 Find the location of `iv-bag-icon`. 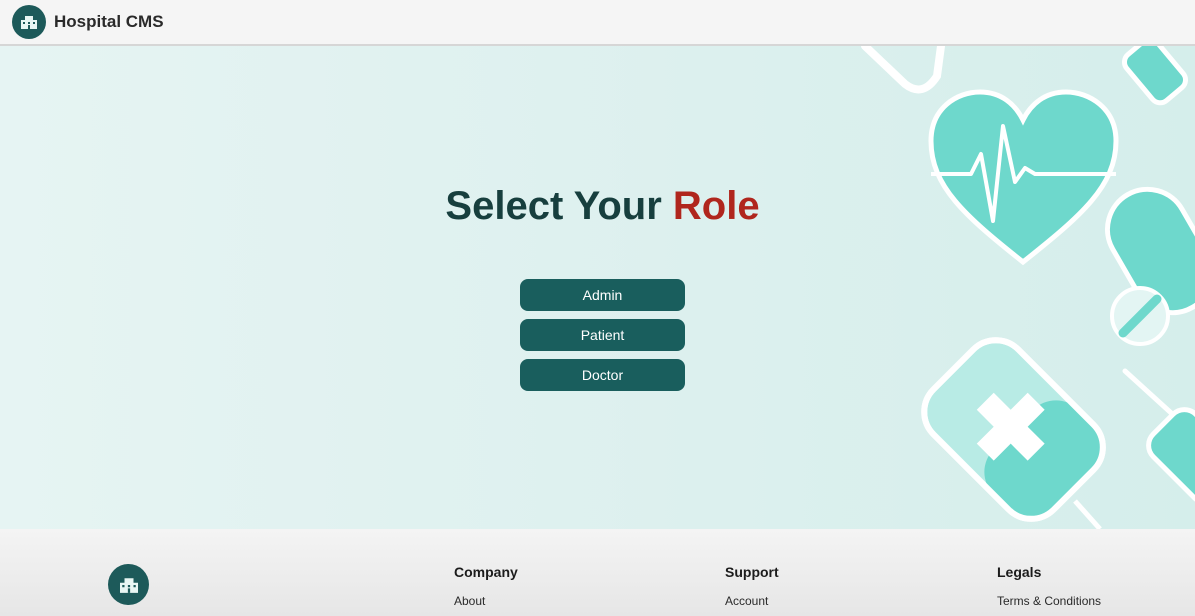

iv-bag-icon is located at coordinates (1058, 433).